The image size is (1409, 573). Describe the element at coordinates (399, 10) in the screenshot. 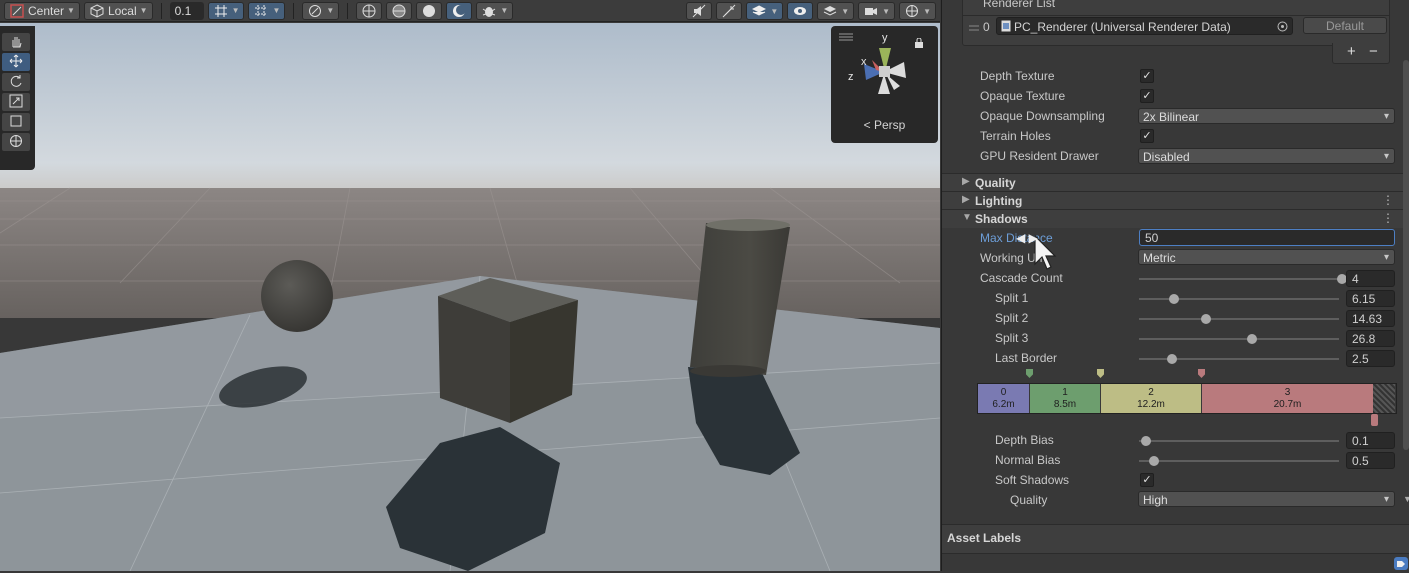

I see `shaded-wireframe-button` at that location.